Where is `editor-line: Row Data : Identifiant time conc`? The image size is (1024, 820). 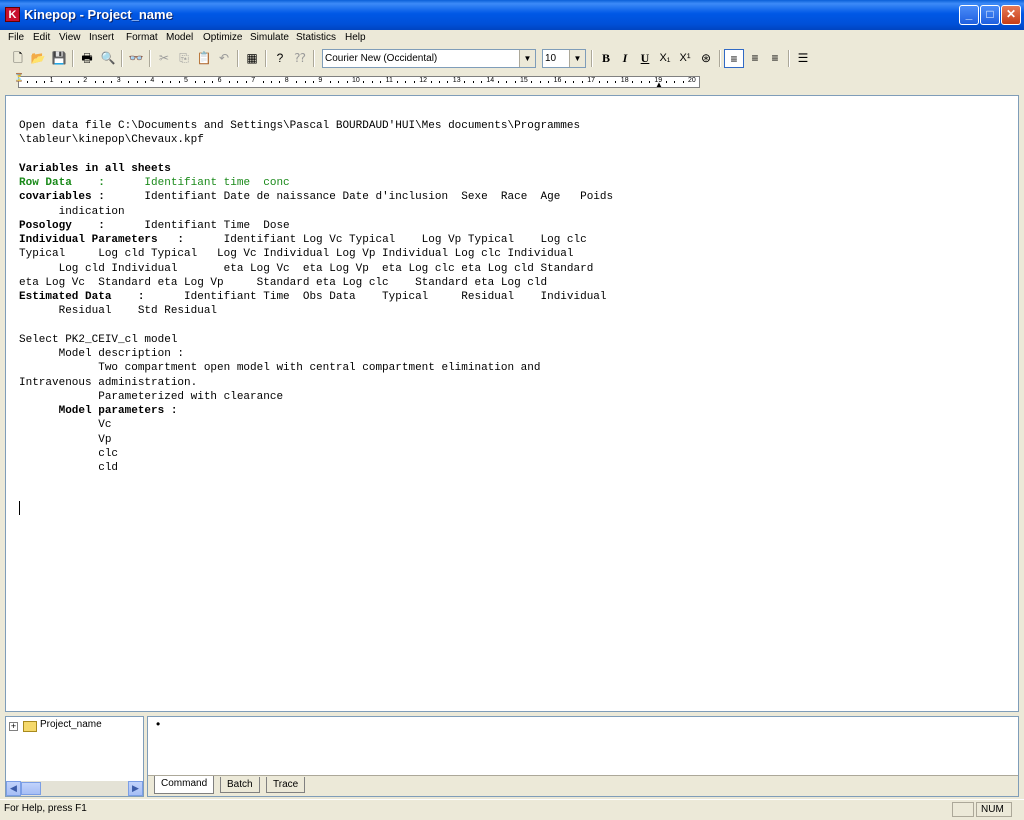
editor-line: Row Data : Identifiant time conc is located at coordinates (154, 183).